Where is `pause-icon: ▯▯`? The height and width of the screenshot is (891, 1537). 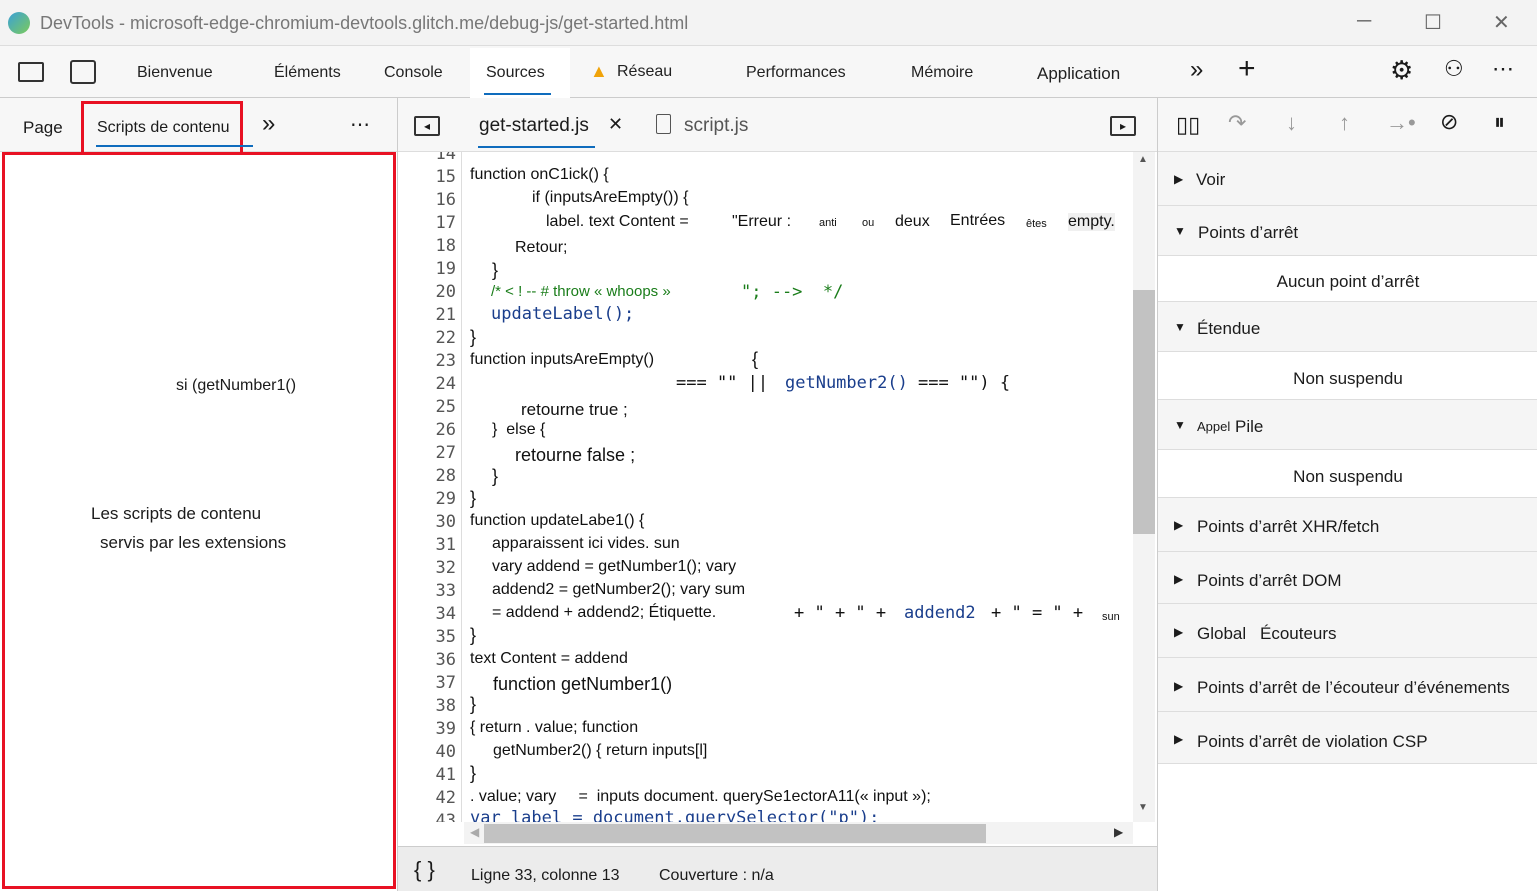 pause-icon: ▯▯ is located at coordinates (1188, 125).